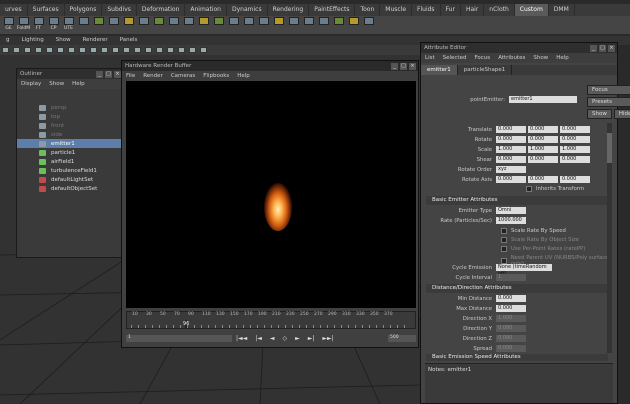 This screenshot has height=404, width=630. Describe the element at coordinates (289, 10) in the screenshot. I see `shelf-tab-rendering: Rendering` at that location.